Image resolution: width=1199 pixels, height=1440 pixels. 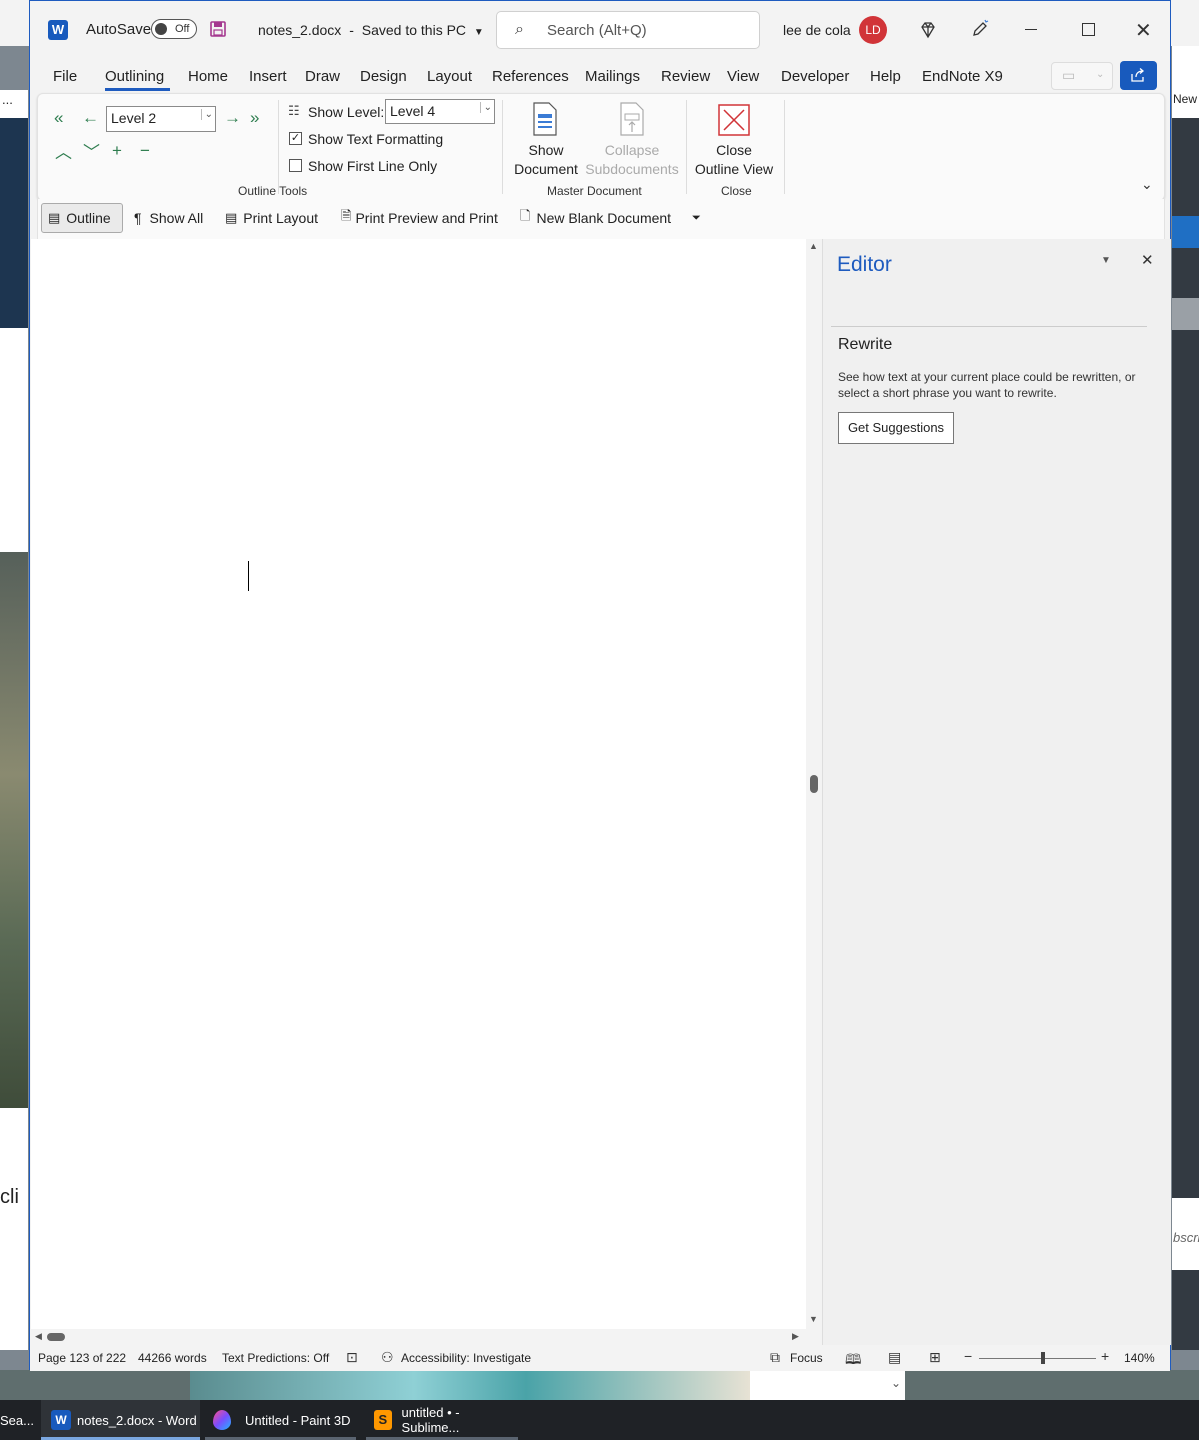 I want to click on taskbar-paint3d: Untitled - Paint 3D, so click(x=280, y=1420).